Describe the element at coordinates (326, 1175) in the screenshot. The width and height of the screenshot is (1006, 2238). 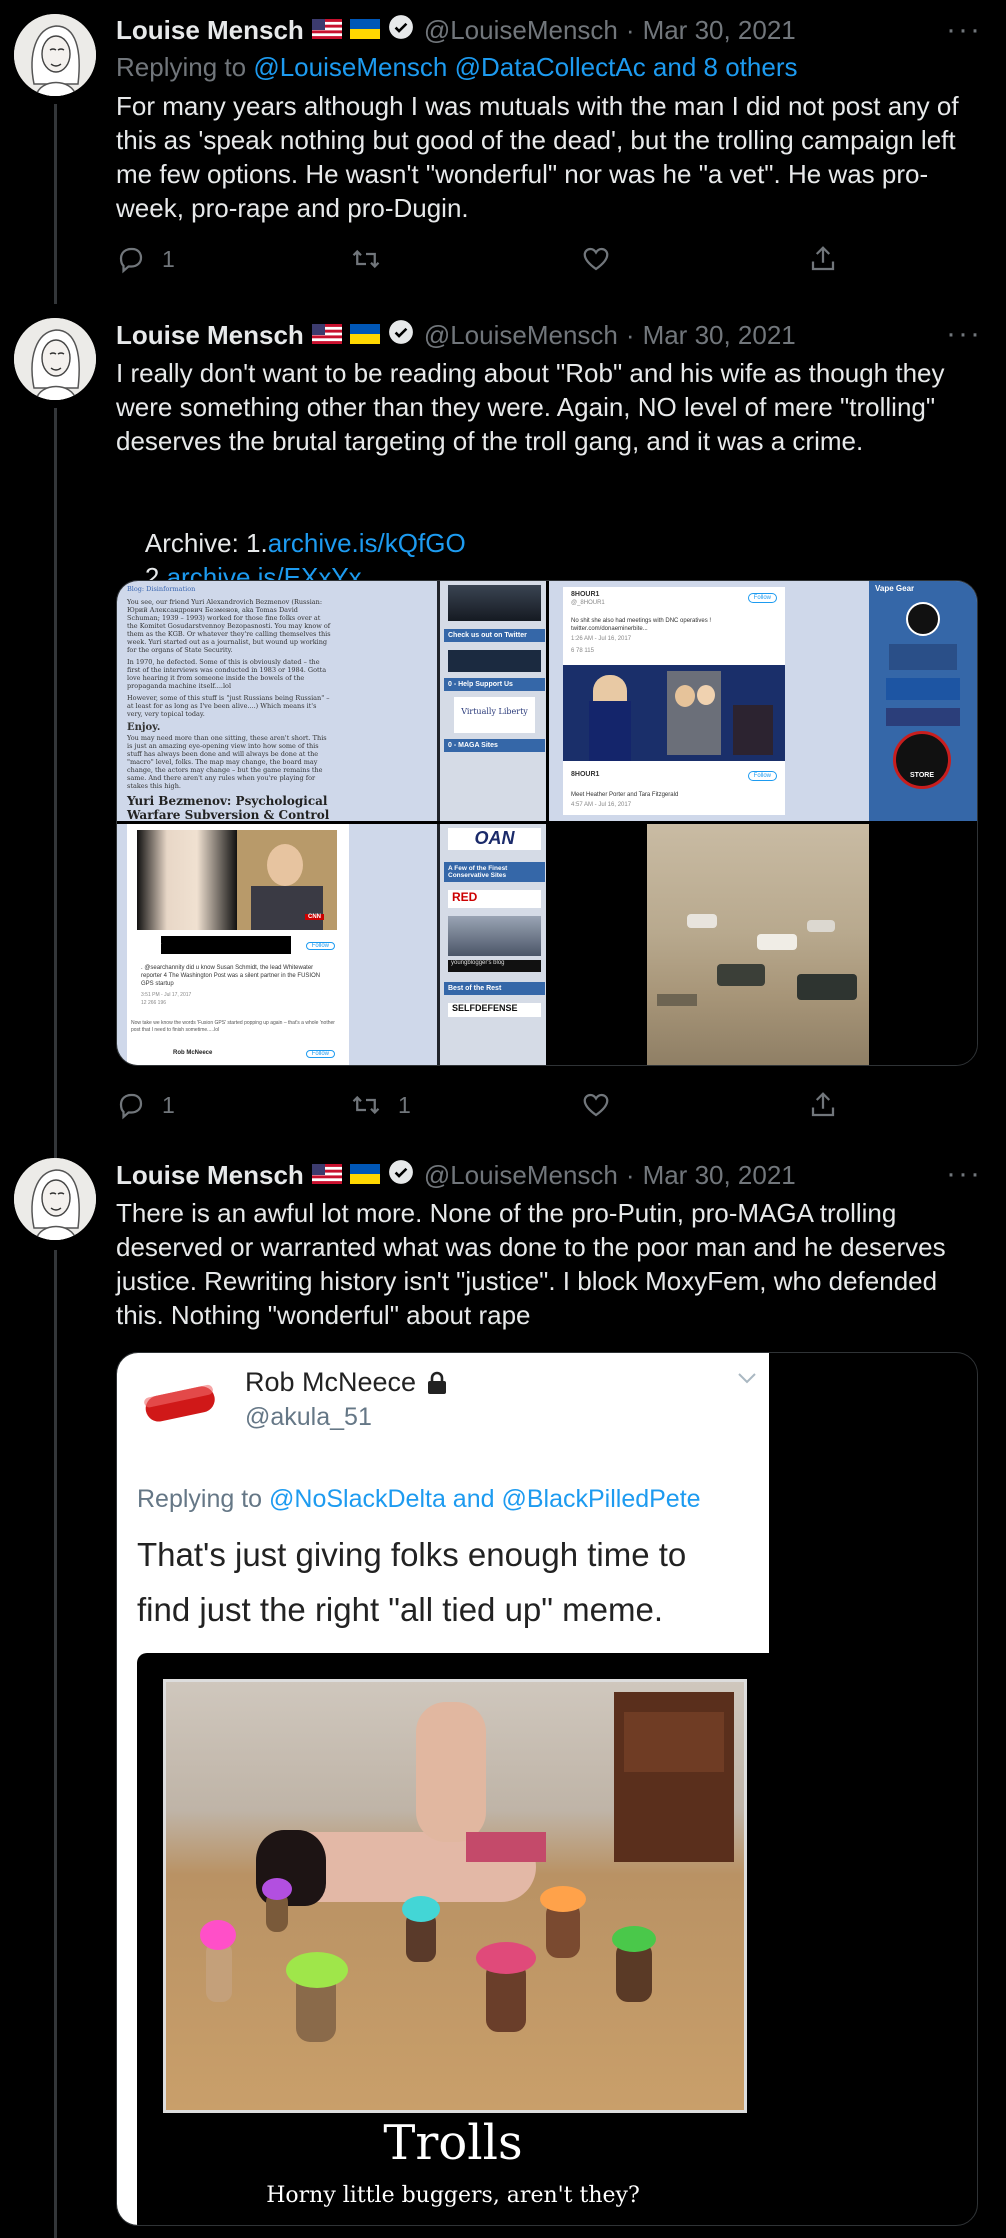
I see `us-flag-icon` at that location.